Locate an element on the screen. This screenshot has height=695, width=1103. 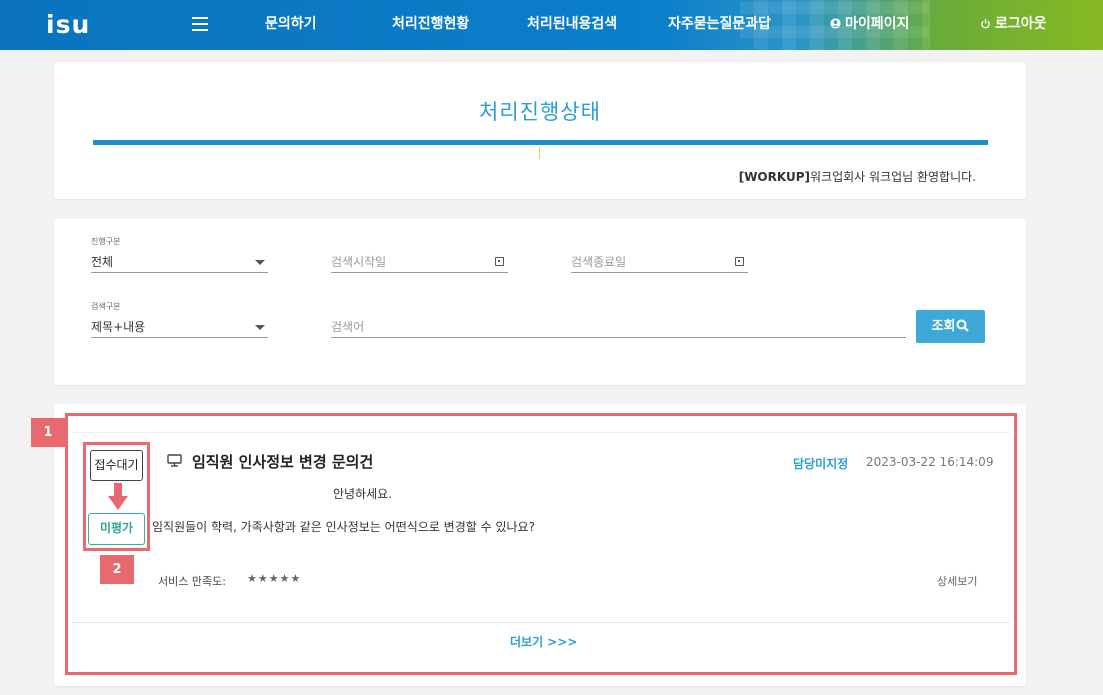
isu-logo: isu is located at coordinates (68, 24).